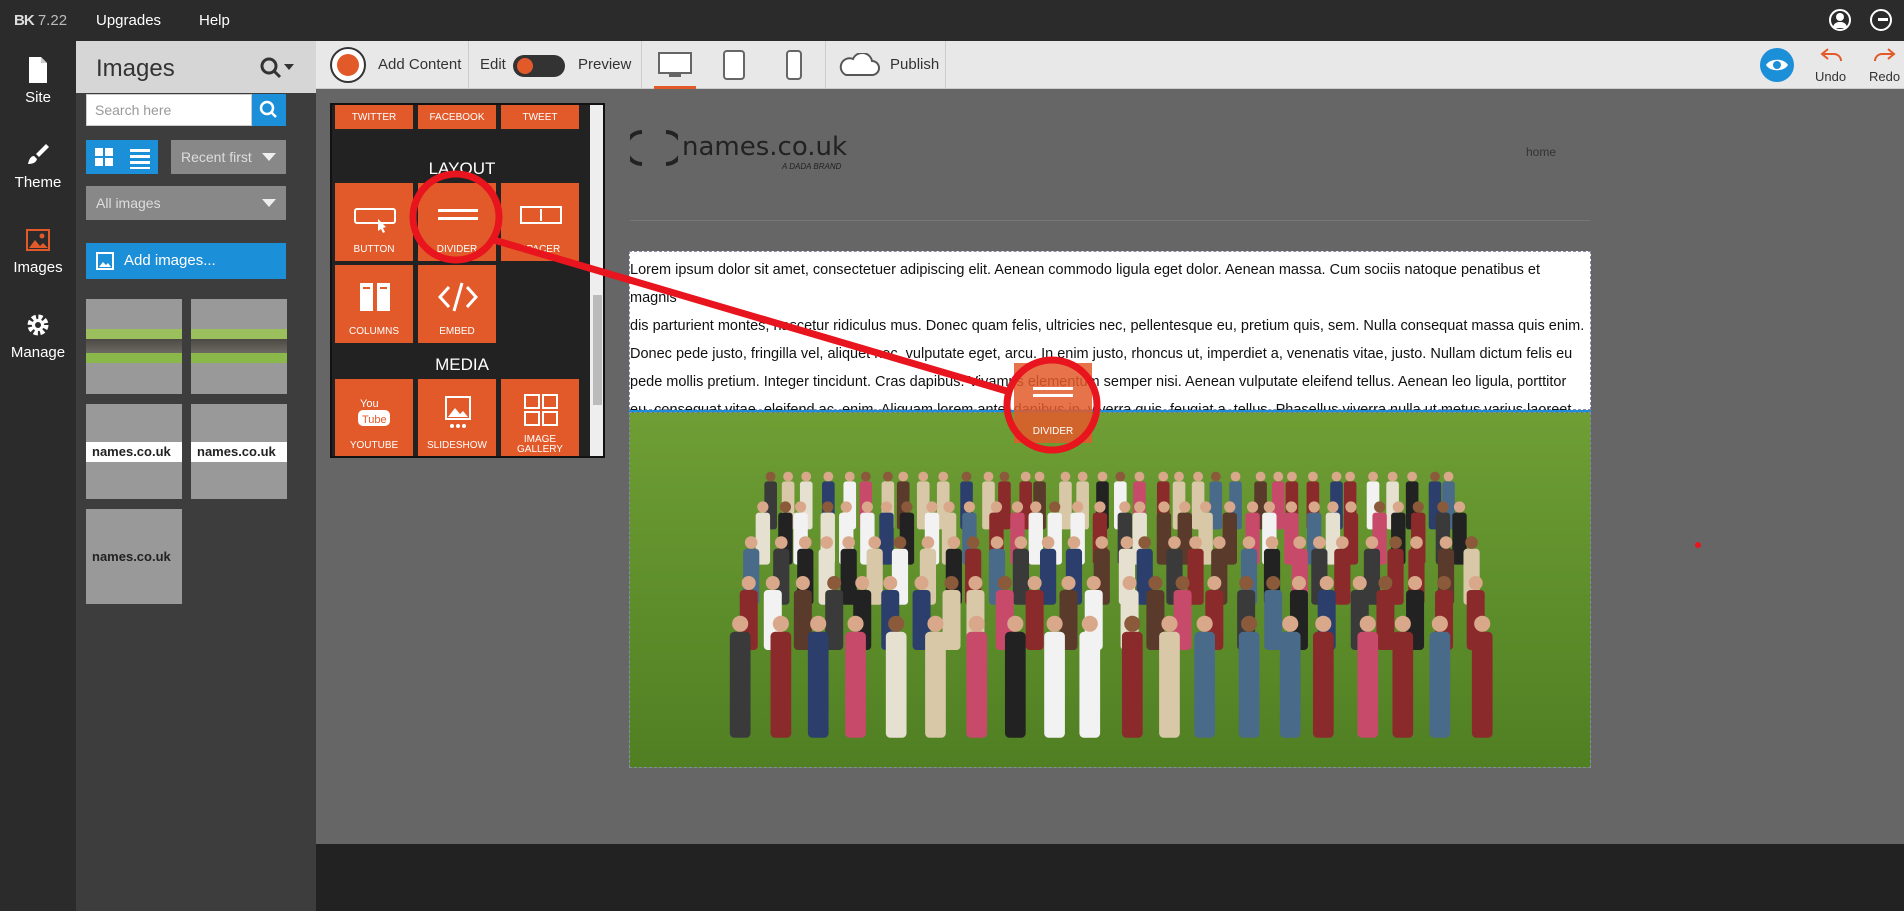  What do you see at coordinates (140, 157) in the screenshot?
I see `list-view-button` at bounding box center [140, 157].